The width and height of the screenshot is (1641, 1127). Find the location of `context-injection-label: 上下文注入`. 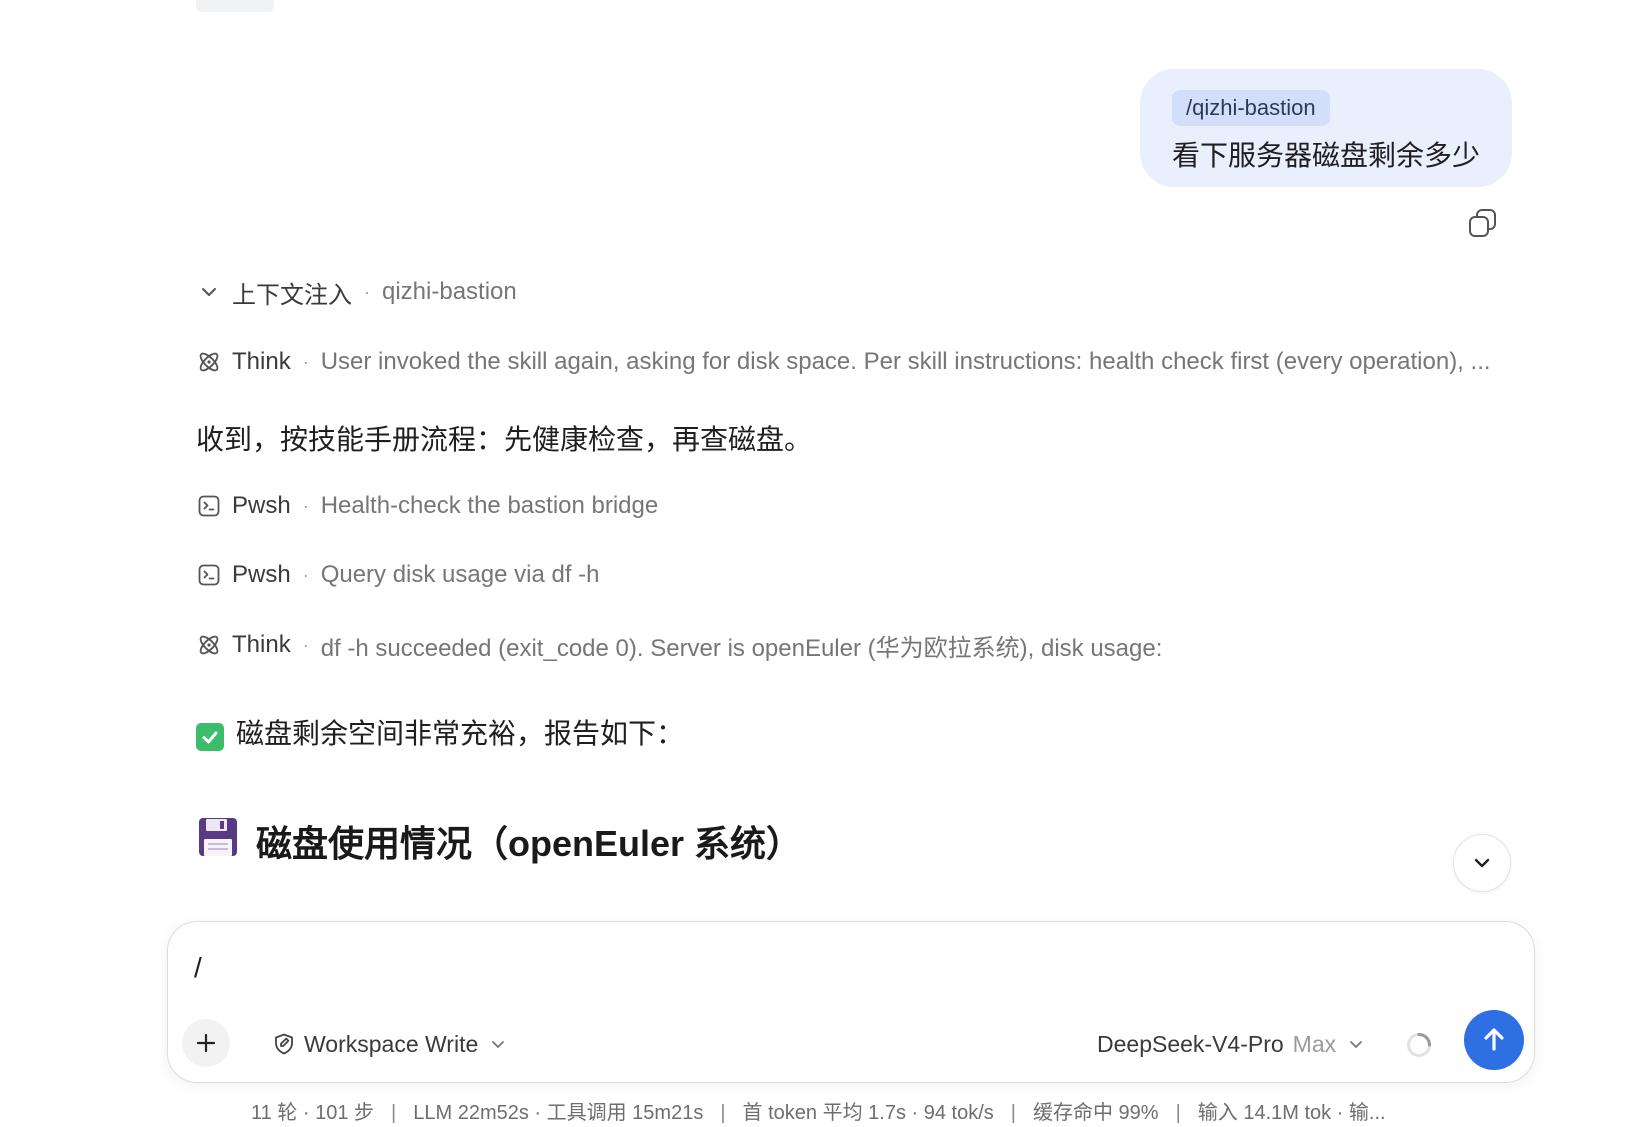

context-injection-label: 上下文注入 is located at coordinates (292, 295).